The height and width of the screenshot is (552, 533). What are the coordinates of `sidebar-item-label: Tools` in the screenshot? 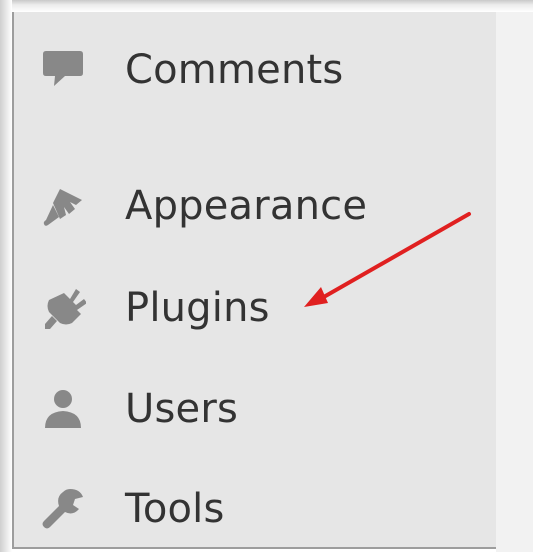 It's located at (175, 509).